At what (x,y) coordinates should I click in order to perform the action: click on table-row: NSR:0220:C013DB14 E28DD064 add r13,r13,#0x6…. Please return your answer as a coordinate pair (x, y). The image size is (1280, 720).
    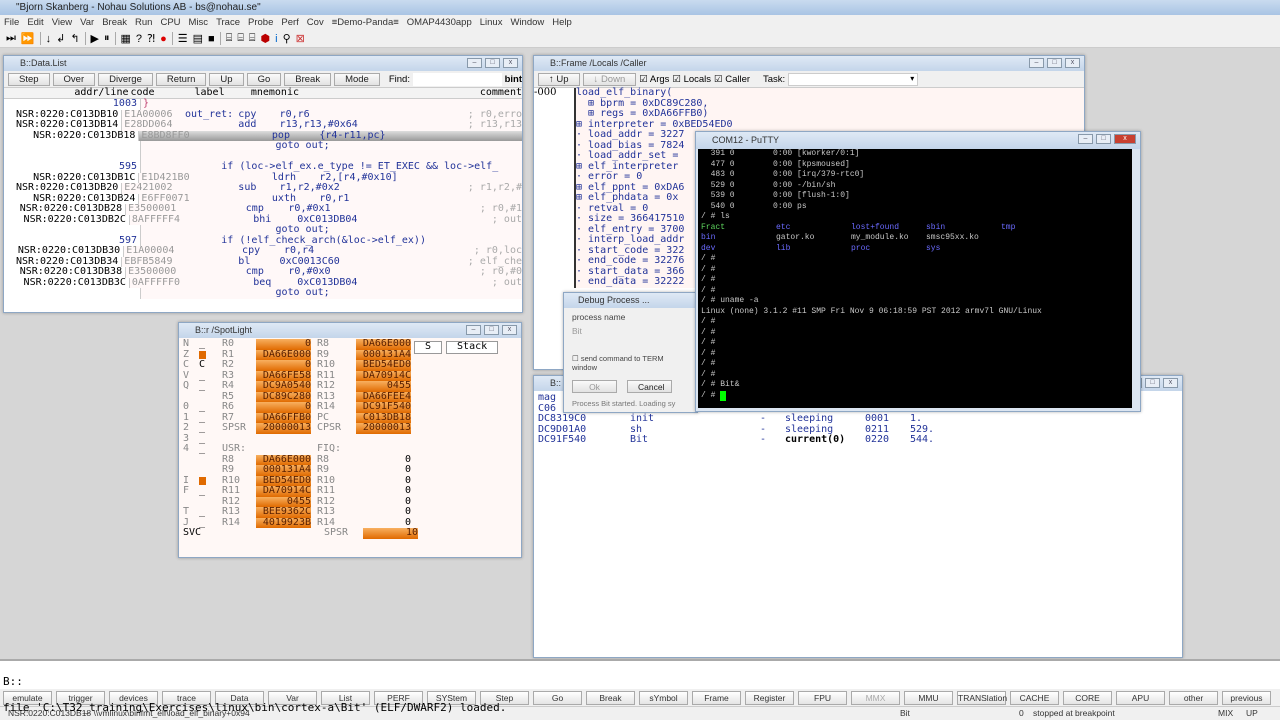
    Looking at the image, I should click on (263, 125).